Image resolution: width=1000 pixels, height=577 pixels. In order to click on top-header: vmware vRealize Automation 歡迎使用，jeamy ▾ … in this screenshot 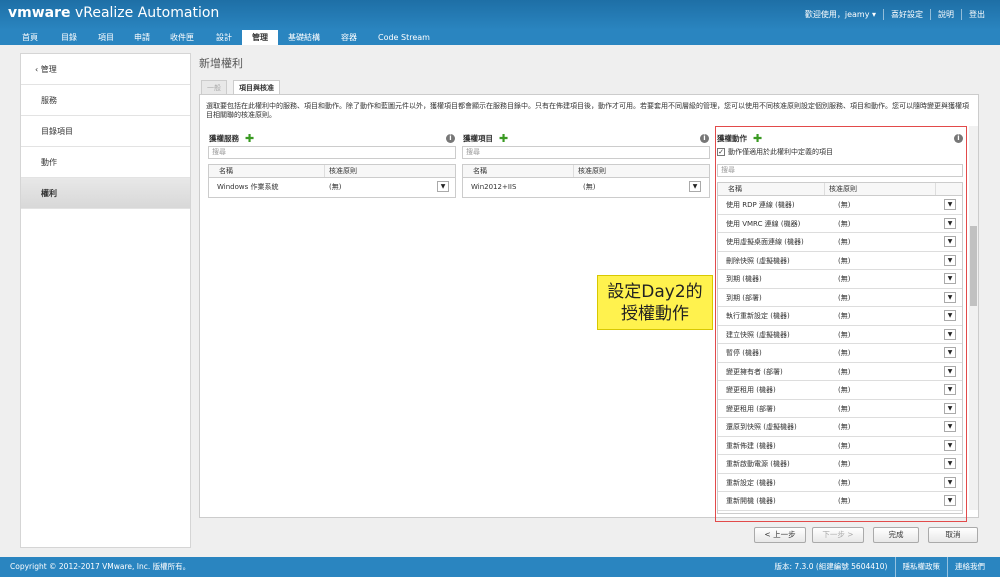, I will do `click(500, 15)`.